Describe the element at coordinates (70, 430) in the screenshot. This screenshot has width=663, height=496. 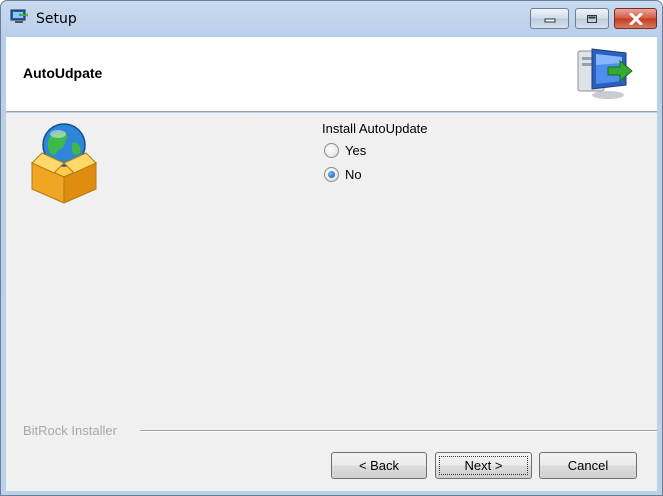
I see `installer-brand: BitRock Installer` at that location.